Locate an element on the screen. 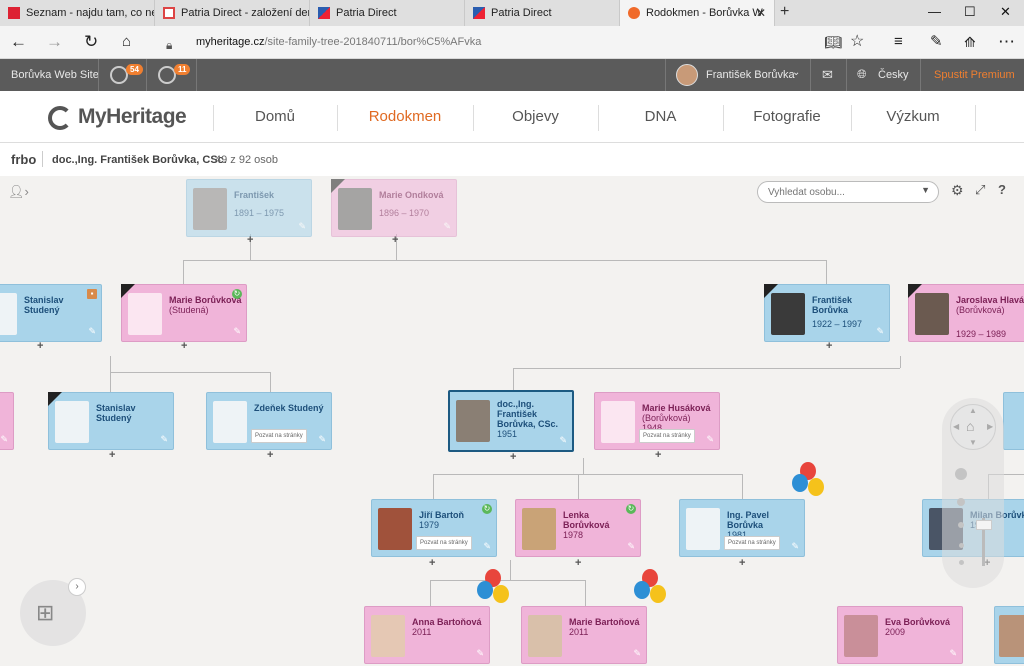 The height and width of the screenshot is (666, 1024). back-button: ← is located at coordinates (18, 42).